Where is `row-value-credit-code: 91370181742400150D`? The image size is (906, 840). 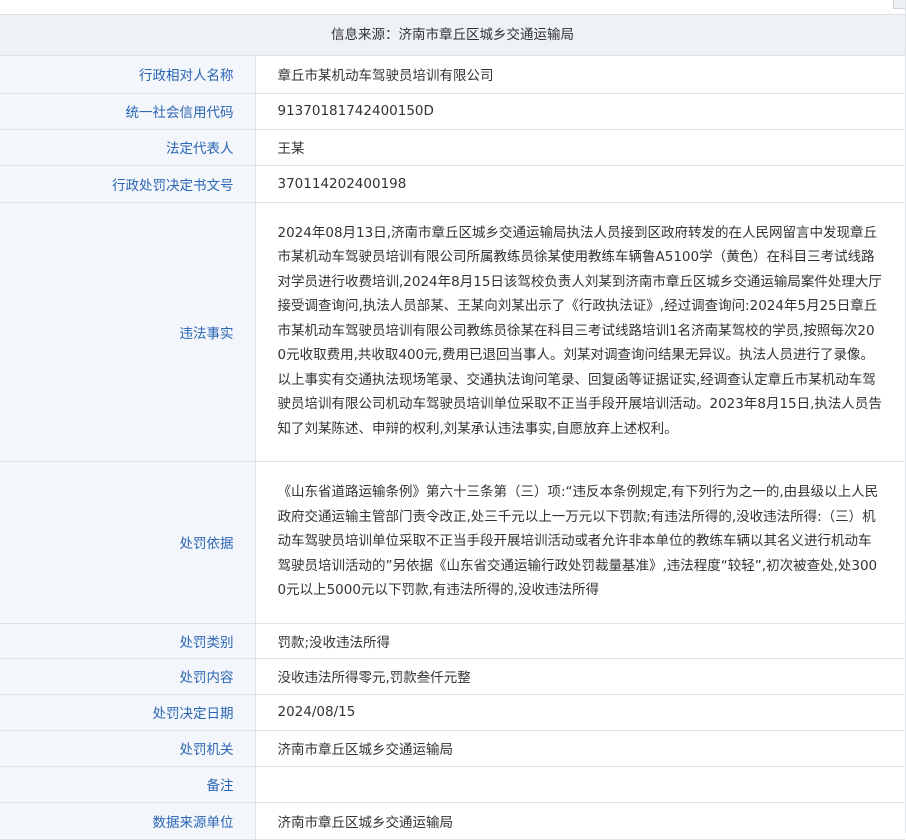 row-value-credit-code: 91370181742400150D is located at coordinates (580, 111).